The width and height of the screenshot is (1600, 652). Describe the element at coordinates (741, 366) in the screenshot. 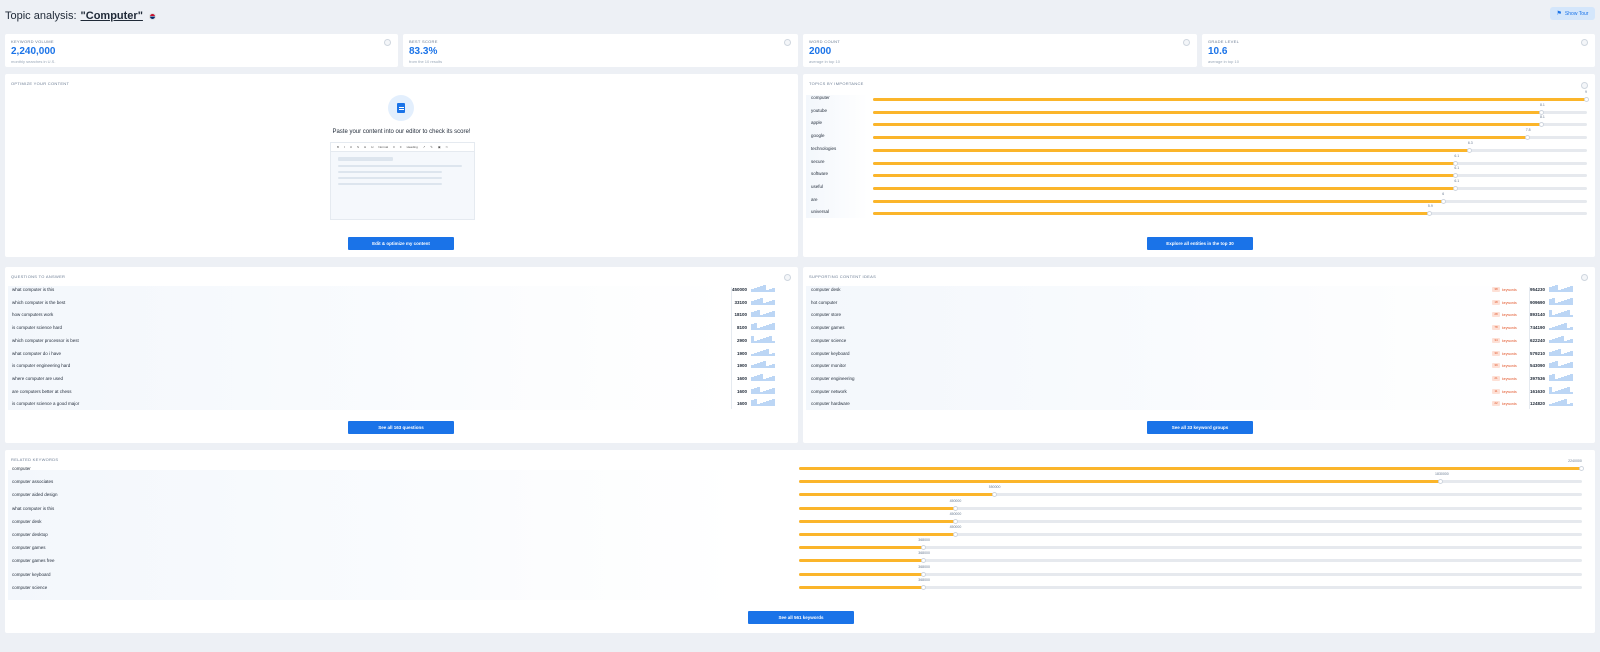

I see `question-volume: 1900` at that location.